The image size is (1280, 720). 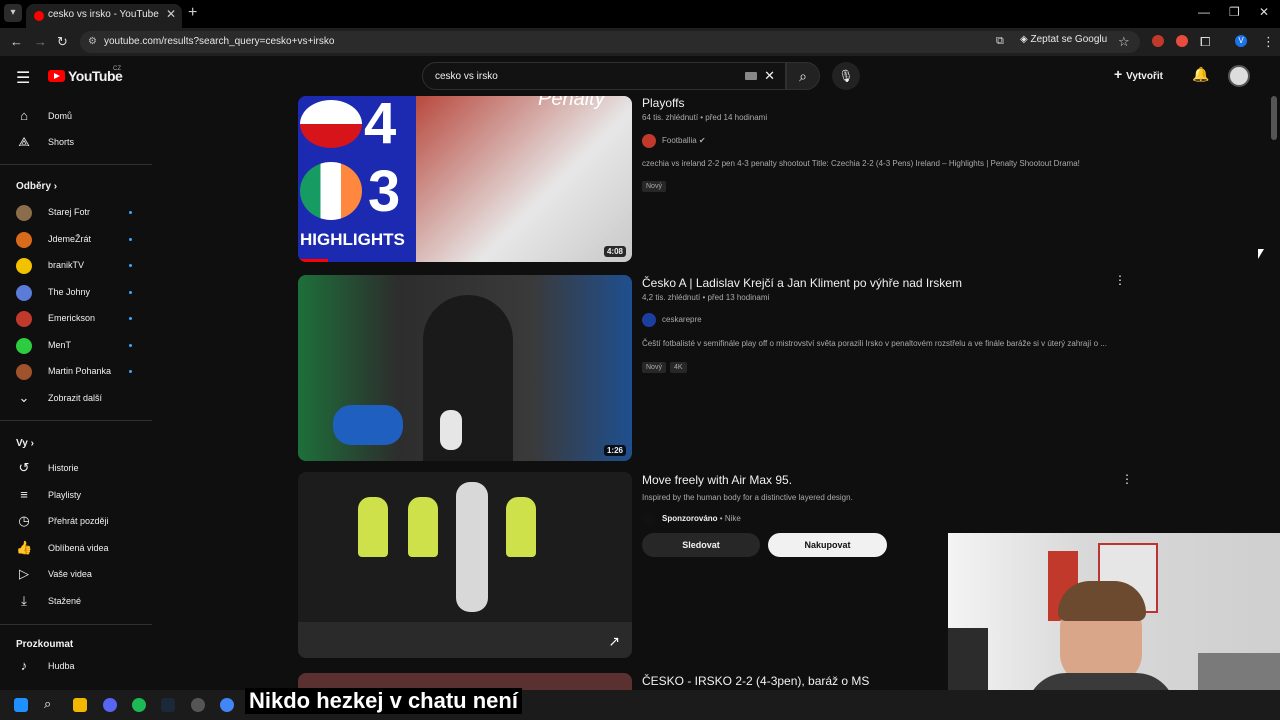 What do you see at coordinates (717, 480) in the screenshot?
I see `ad-title: Move freely with Air Max 95.` at bounding box center [717, 480].